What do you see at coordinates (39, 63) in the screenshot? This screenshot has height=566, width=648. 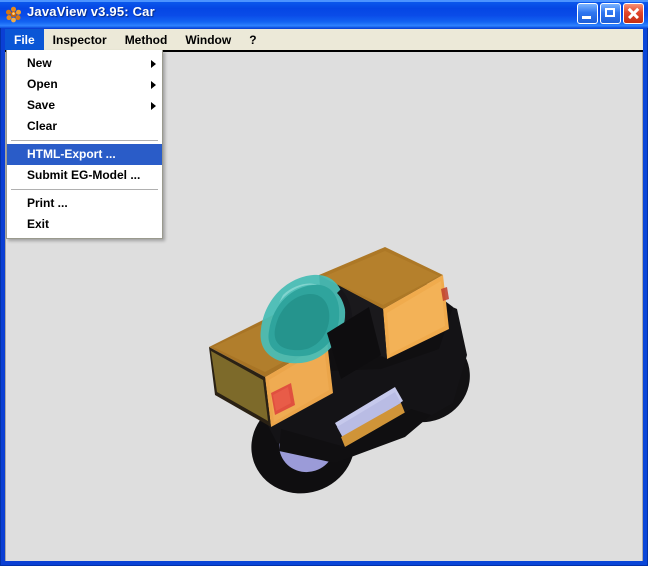 I see `menu-item-new-label: New` at bounding box center [39, 63].